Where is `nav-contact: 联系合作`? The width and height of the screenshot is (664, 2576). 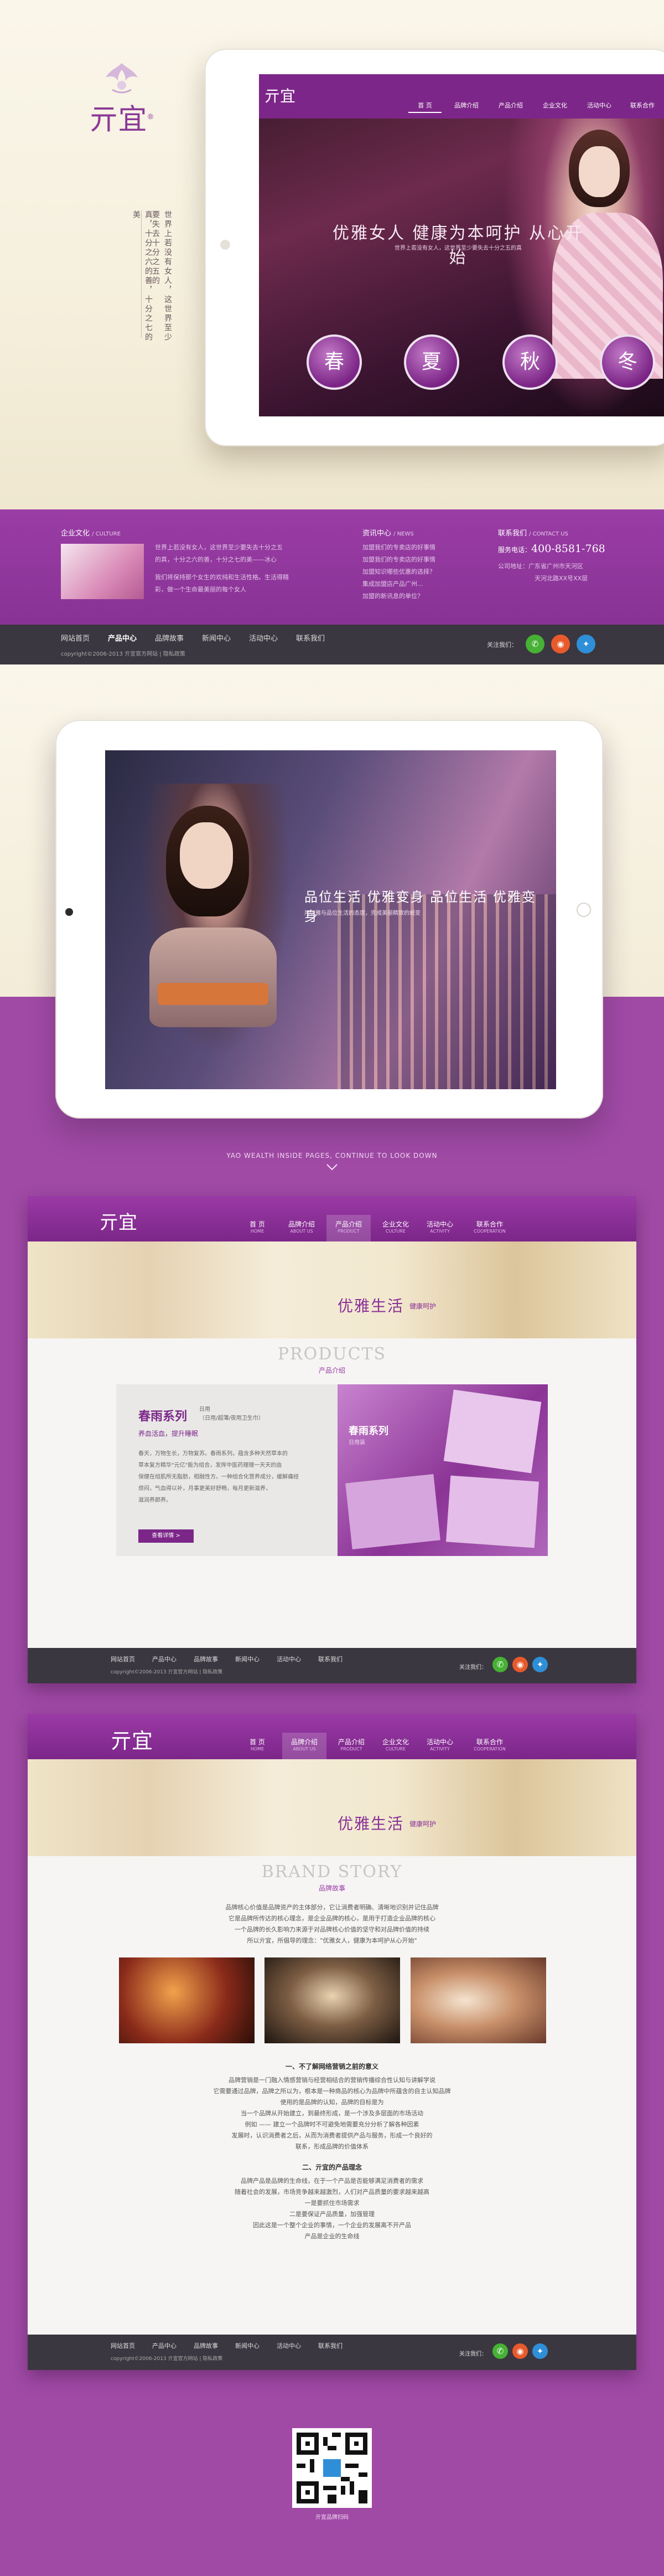
nav-contact: 联系合作 is located at coordinates (642, 105).